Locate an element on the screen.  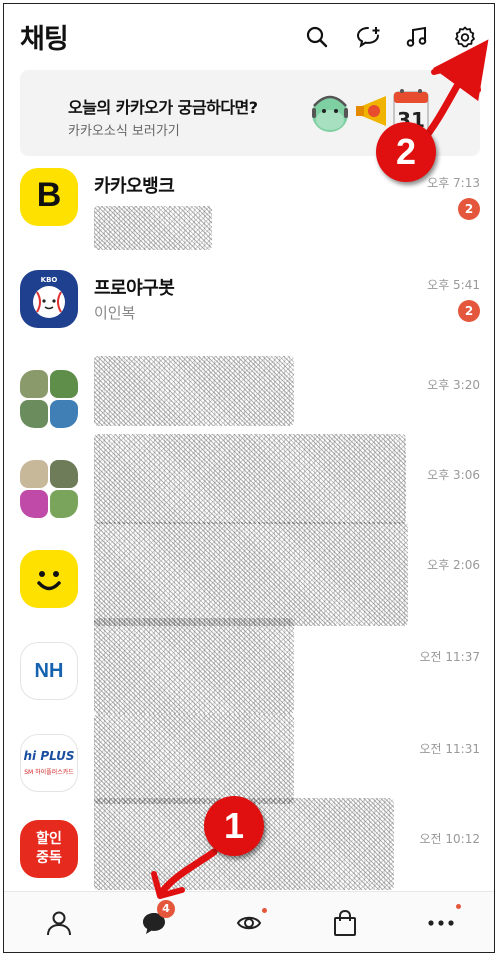
view-icon is located at coordinates (249, 923).